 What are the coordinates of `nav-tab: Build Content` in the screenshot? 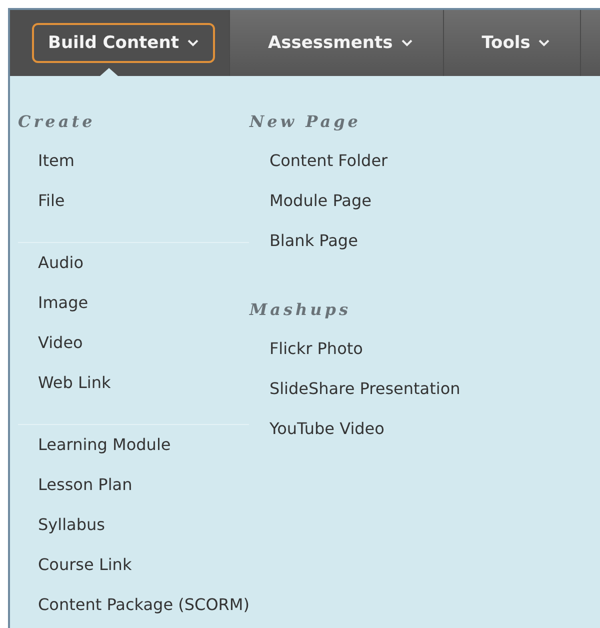 It's located at (123, 43).